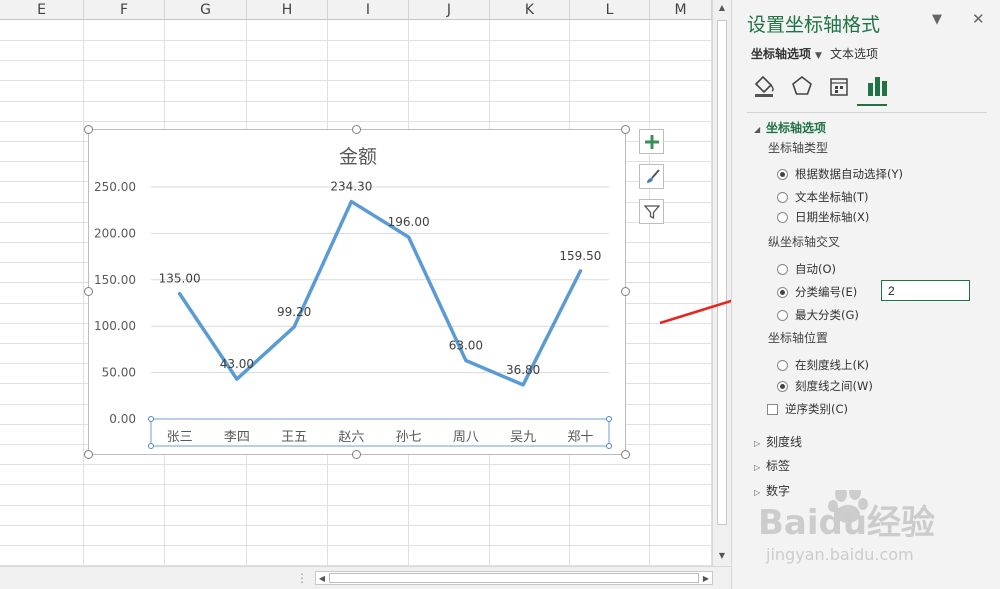 The height and width of the screenshot is (589, 1000). Describe the element at coordinates (937, 19) in the screenshot. I see `pane-options-dropdown-icon: ▼` at that location.